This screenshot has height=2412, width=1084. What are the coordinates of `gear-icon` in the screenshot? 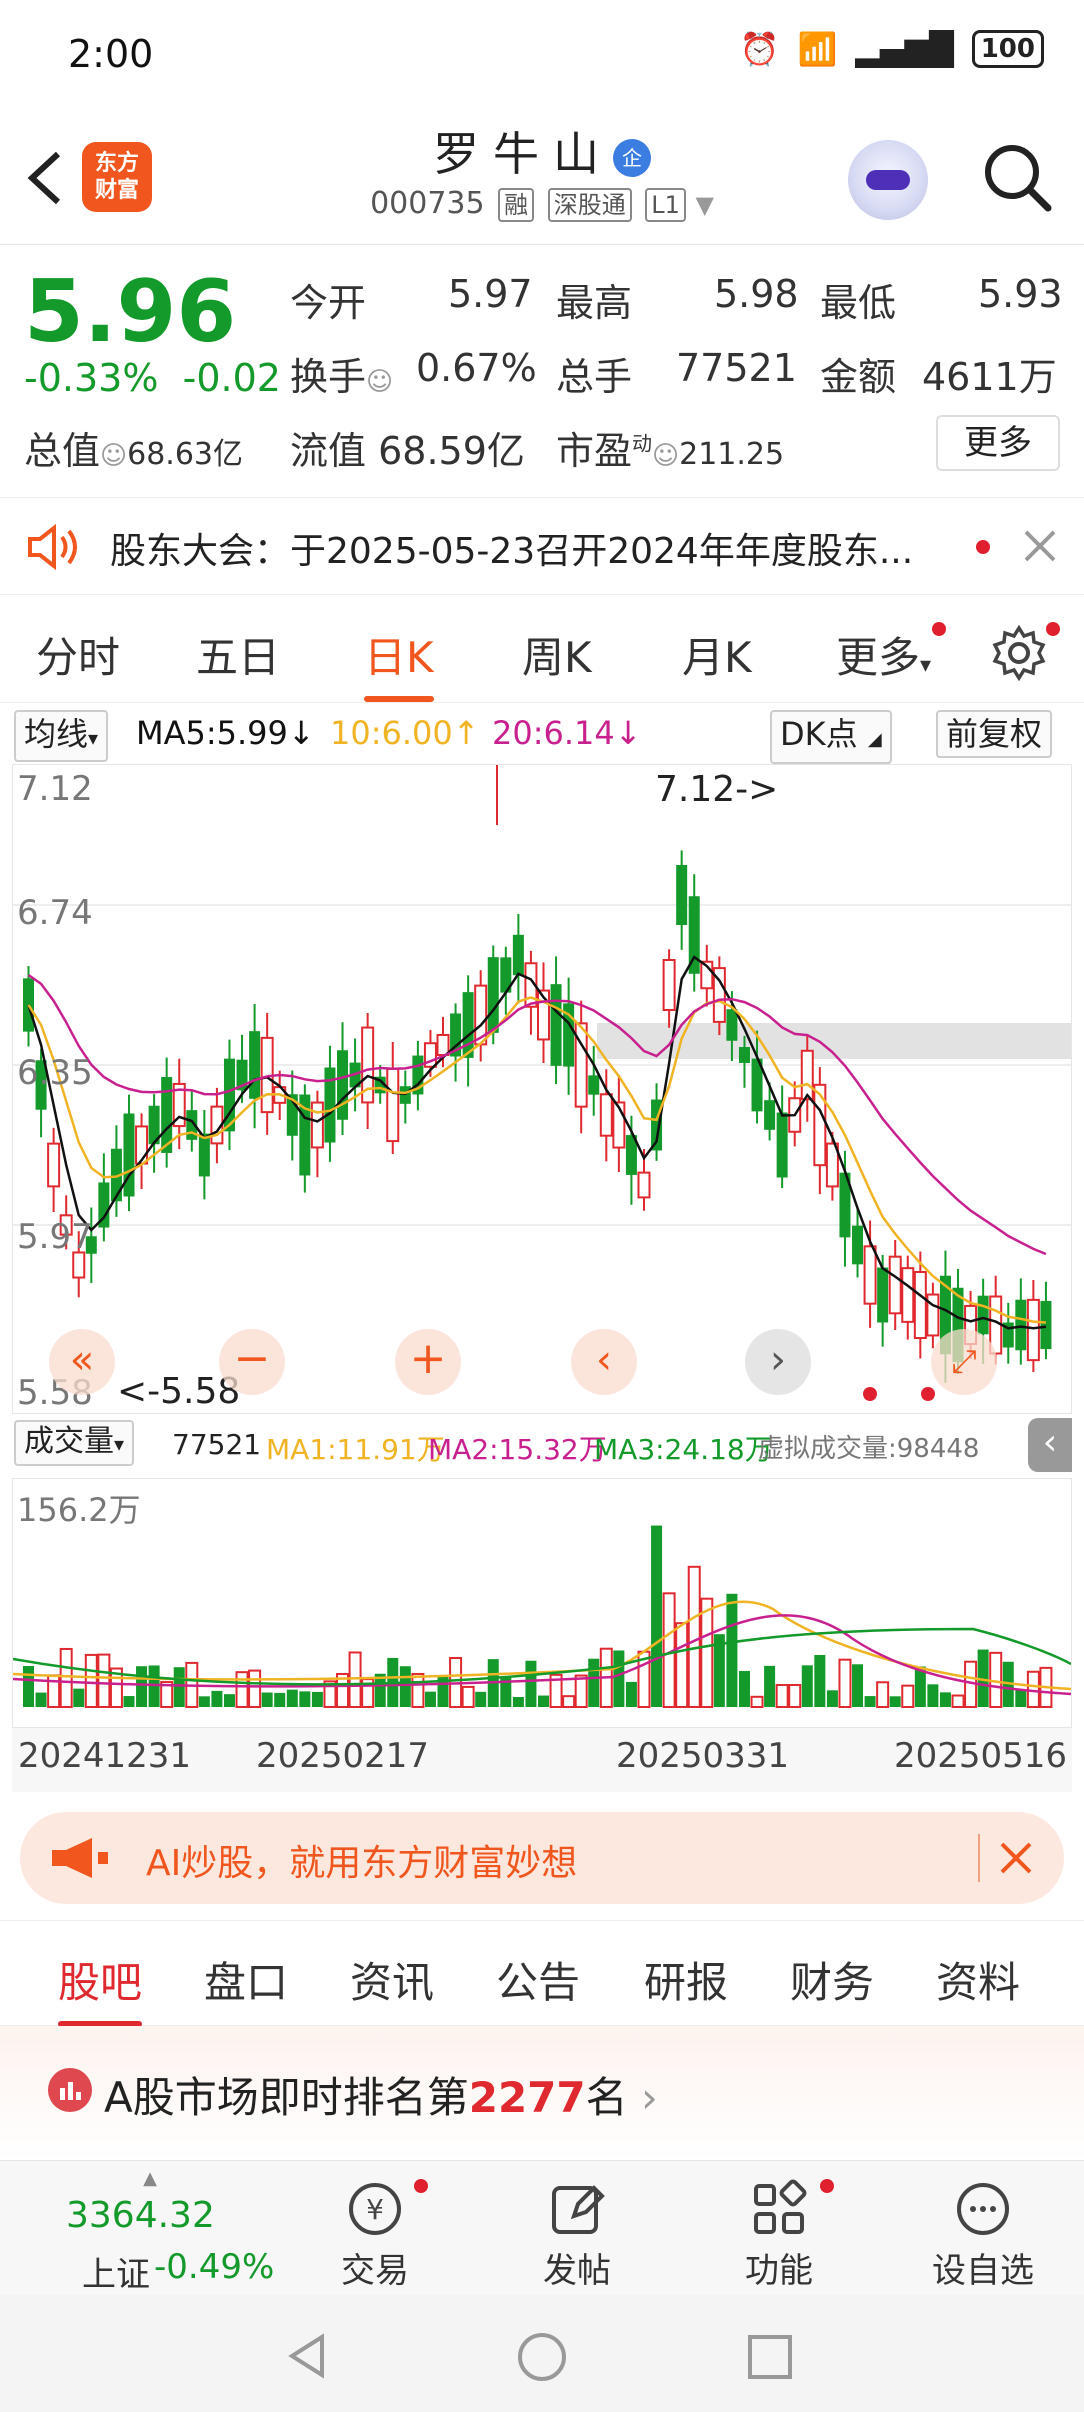 It's located at (1019, 653).